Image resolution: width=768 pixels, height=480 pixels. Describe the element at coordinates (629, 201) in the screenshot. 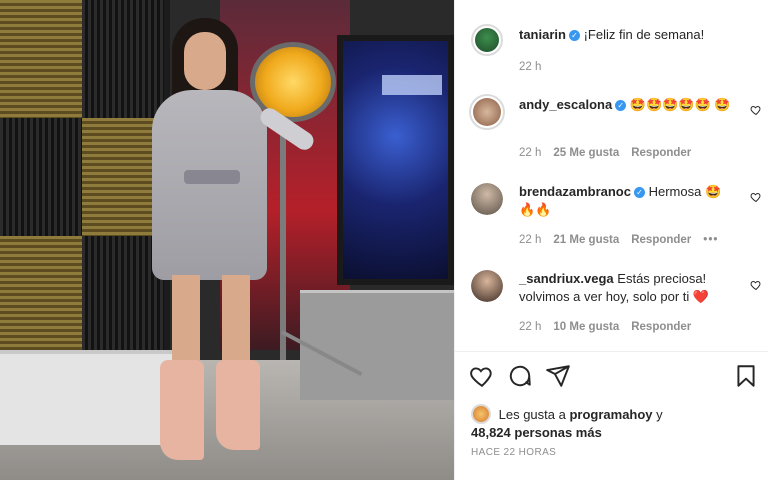

I see `comment-item: brendazambranoc ✓ Hermosa 🤩 🔥🔥` at that location.